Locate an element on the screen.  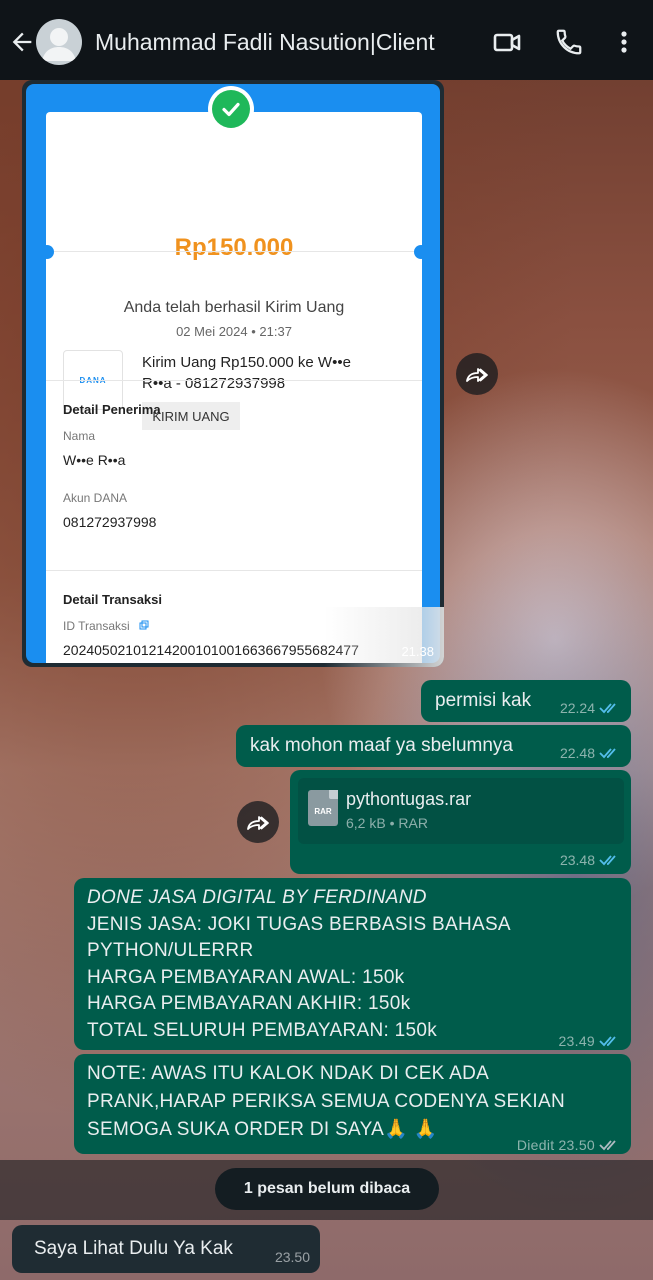
message-line: TOTAL SELURUH PEMBAYARAN: 150k is located at coordinates (262, 1030).